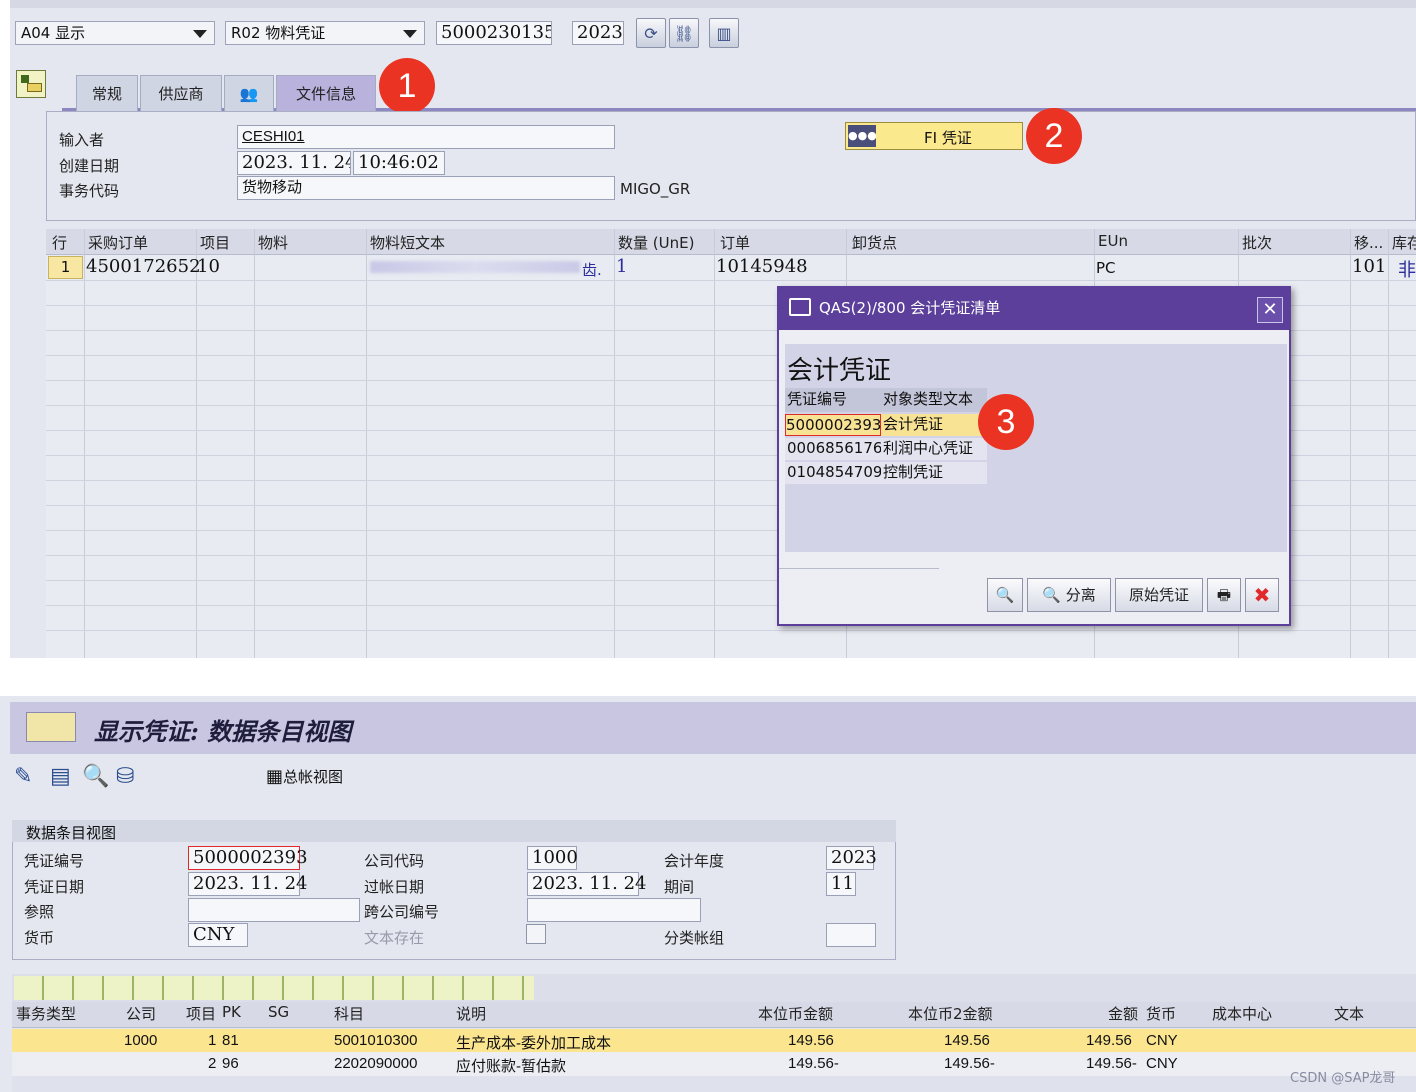 The width and height of the screenshot is (1416, 1092). I want to click on fy-field: 2023, so click(851, 858).